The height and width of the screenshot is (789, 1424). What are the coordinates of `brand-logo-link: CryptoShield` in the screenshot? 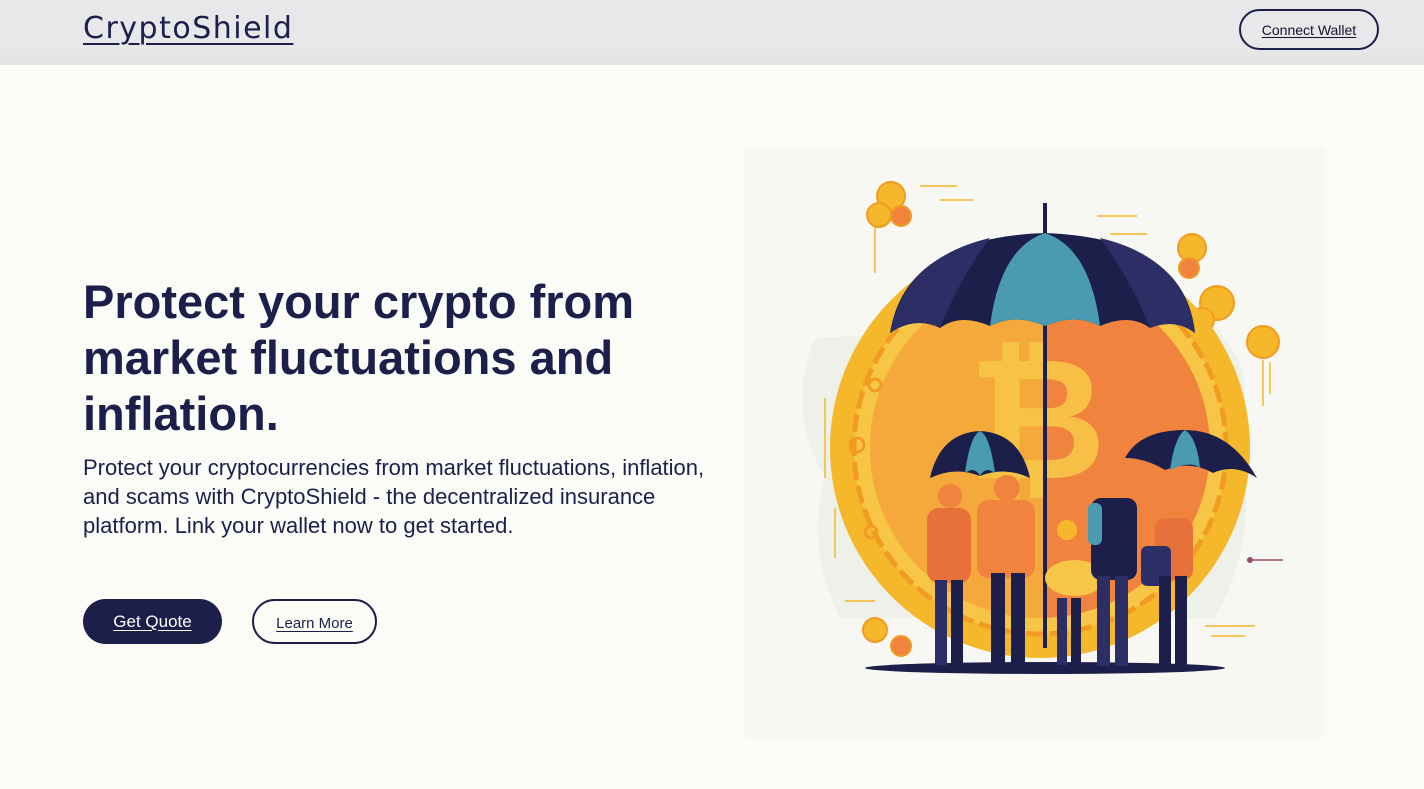 It's located at (188, 28).